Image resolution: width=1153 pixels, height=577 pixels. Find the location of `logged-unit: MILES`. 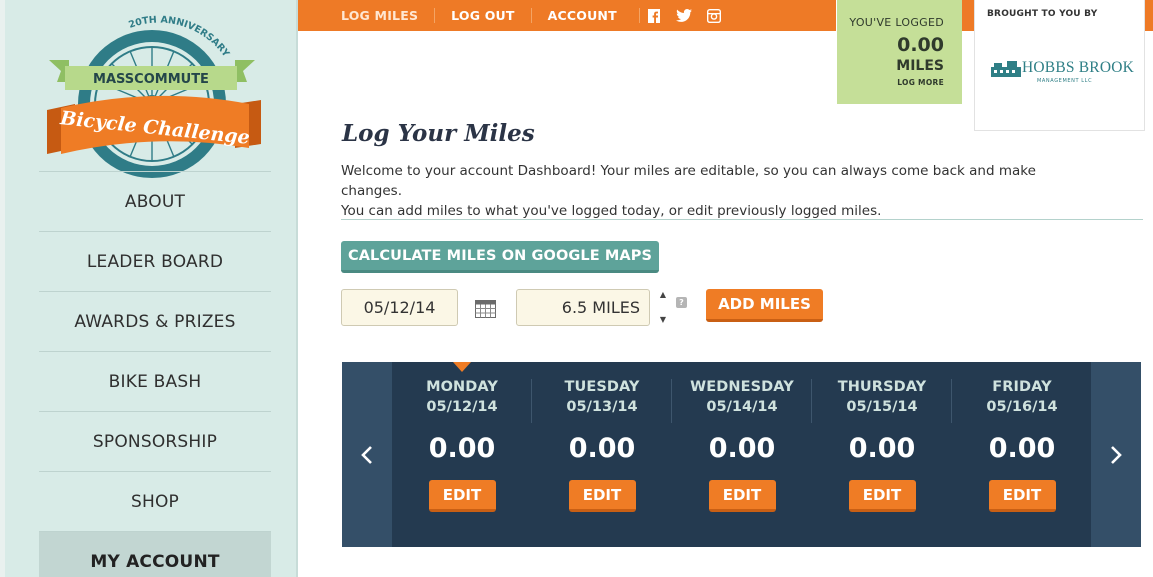

logged-unit: MILES is located at coordinates (920, 66).